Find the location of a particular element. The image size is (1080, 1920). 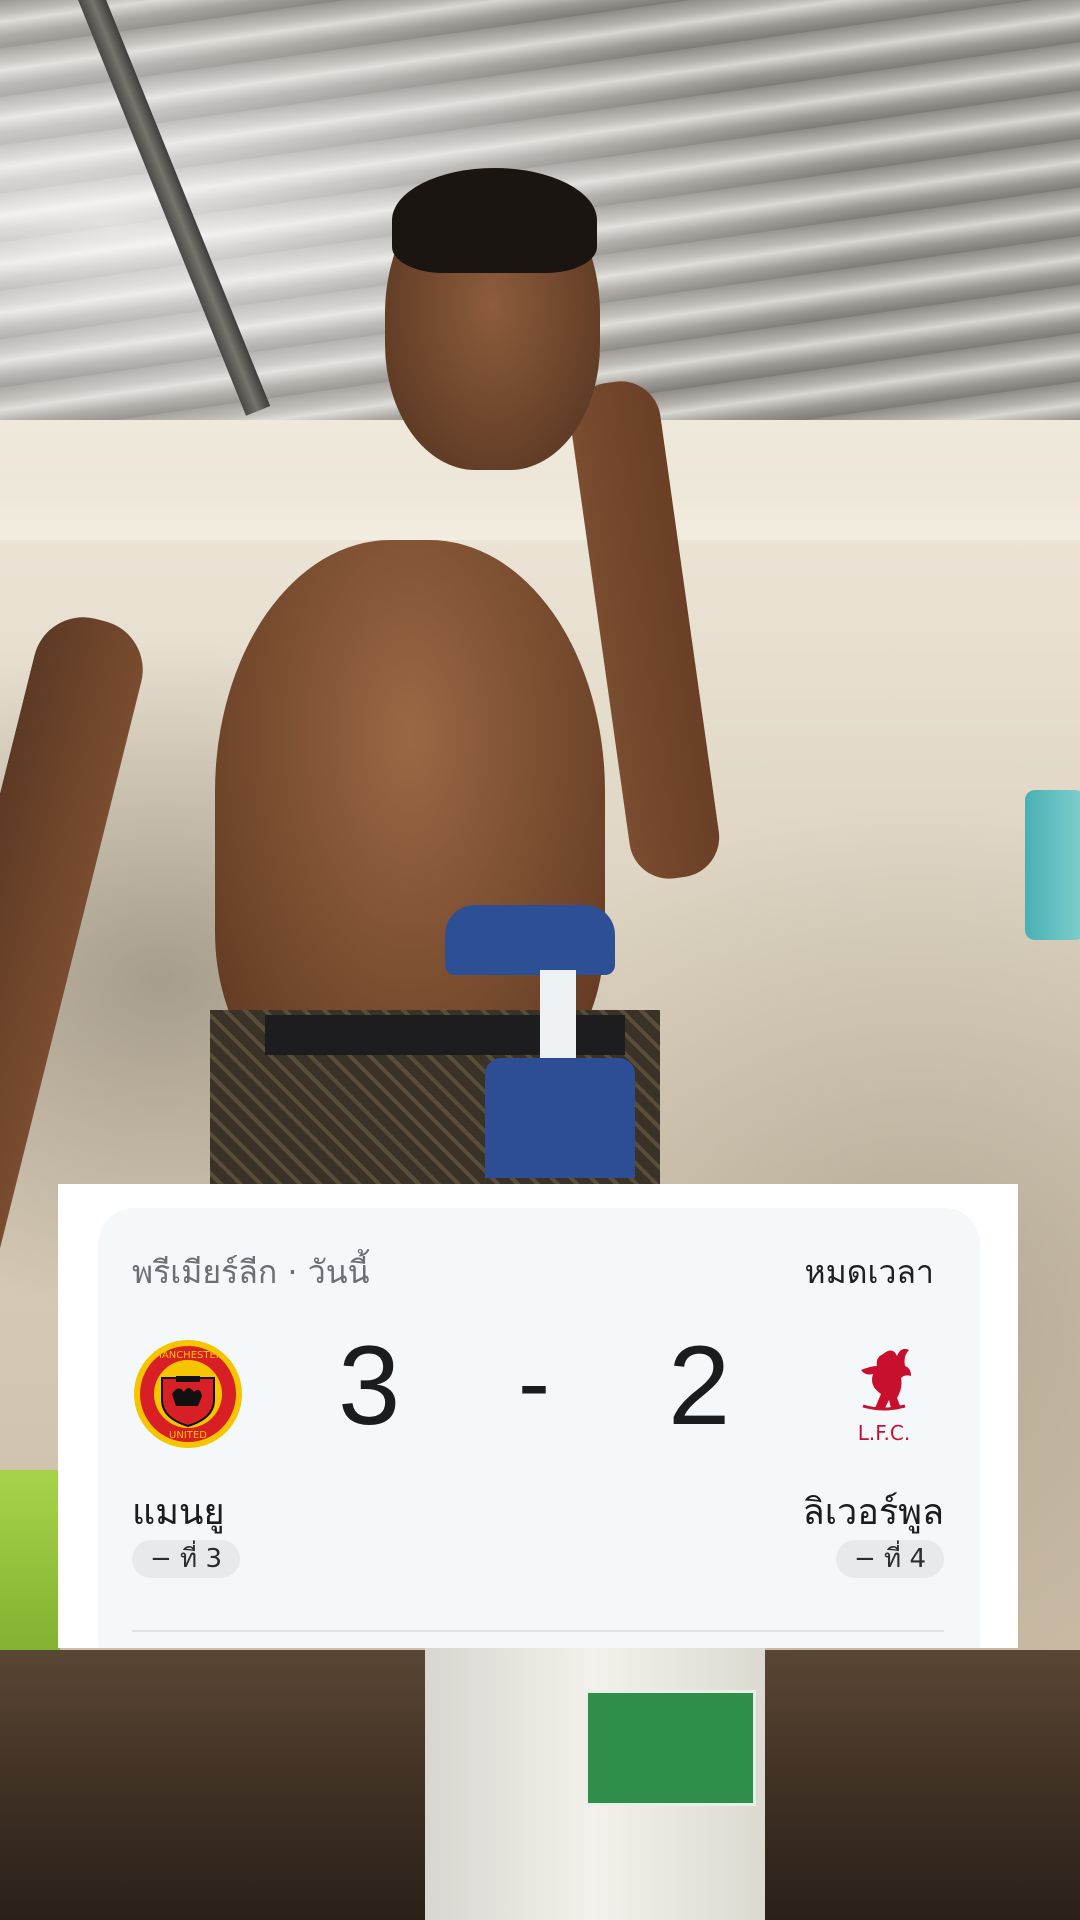

match-status: หมดเวลา is located at coordinates (869, 1272).